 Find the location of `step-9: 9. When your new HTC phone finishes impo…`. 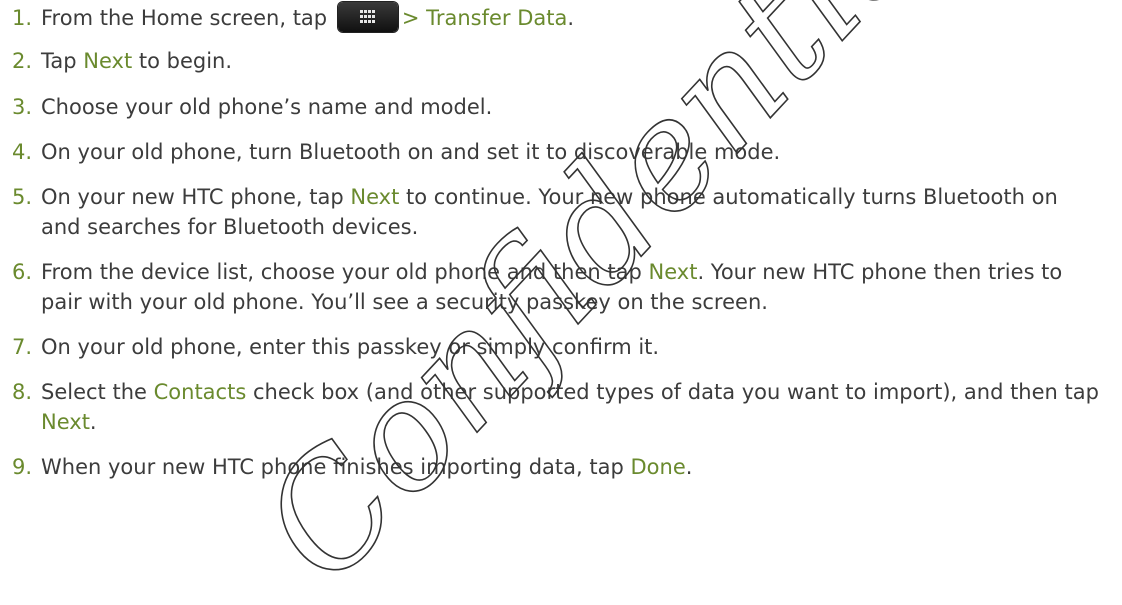

step-9: 9. When your new HTC phone finishes impo… is located at coordinates (557, 467).